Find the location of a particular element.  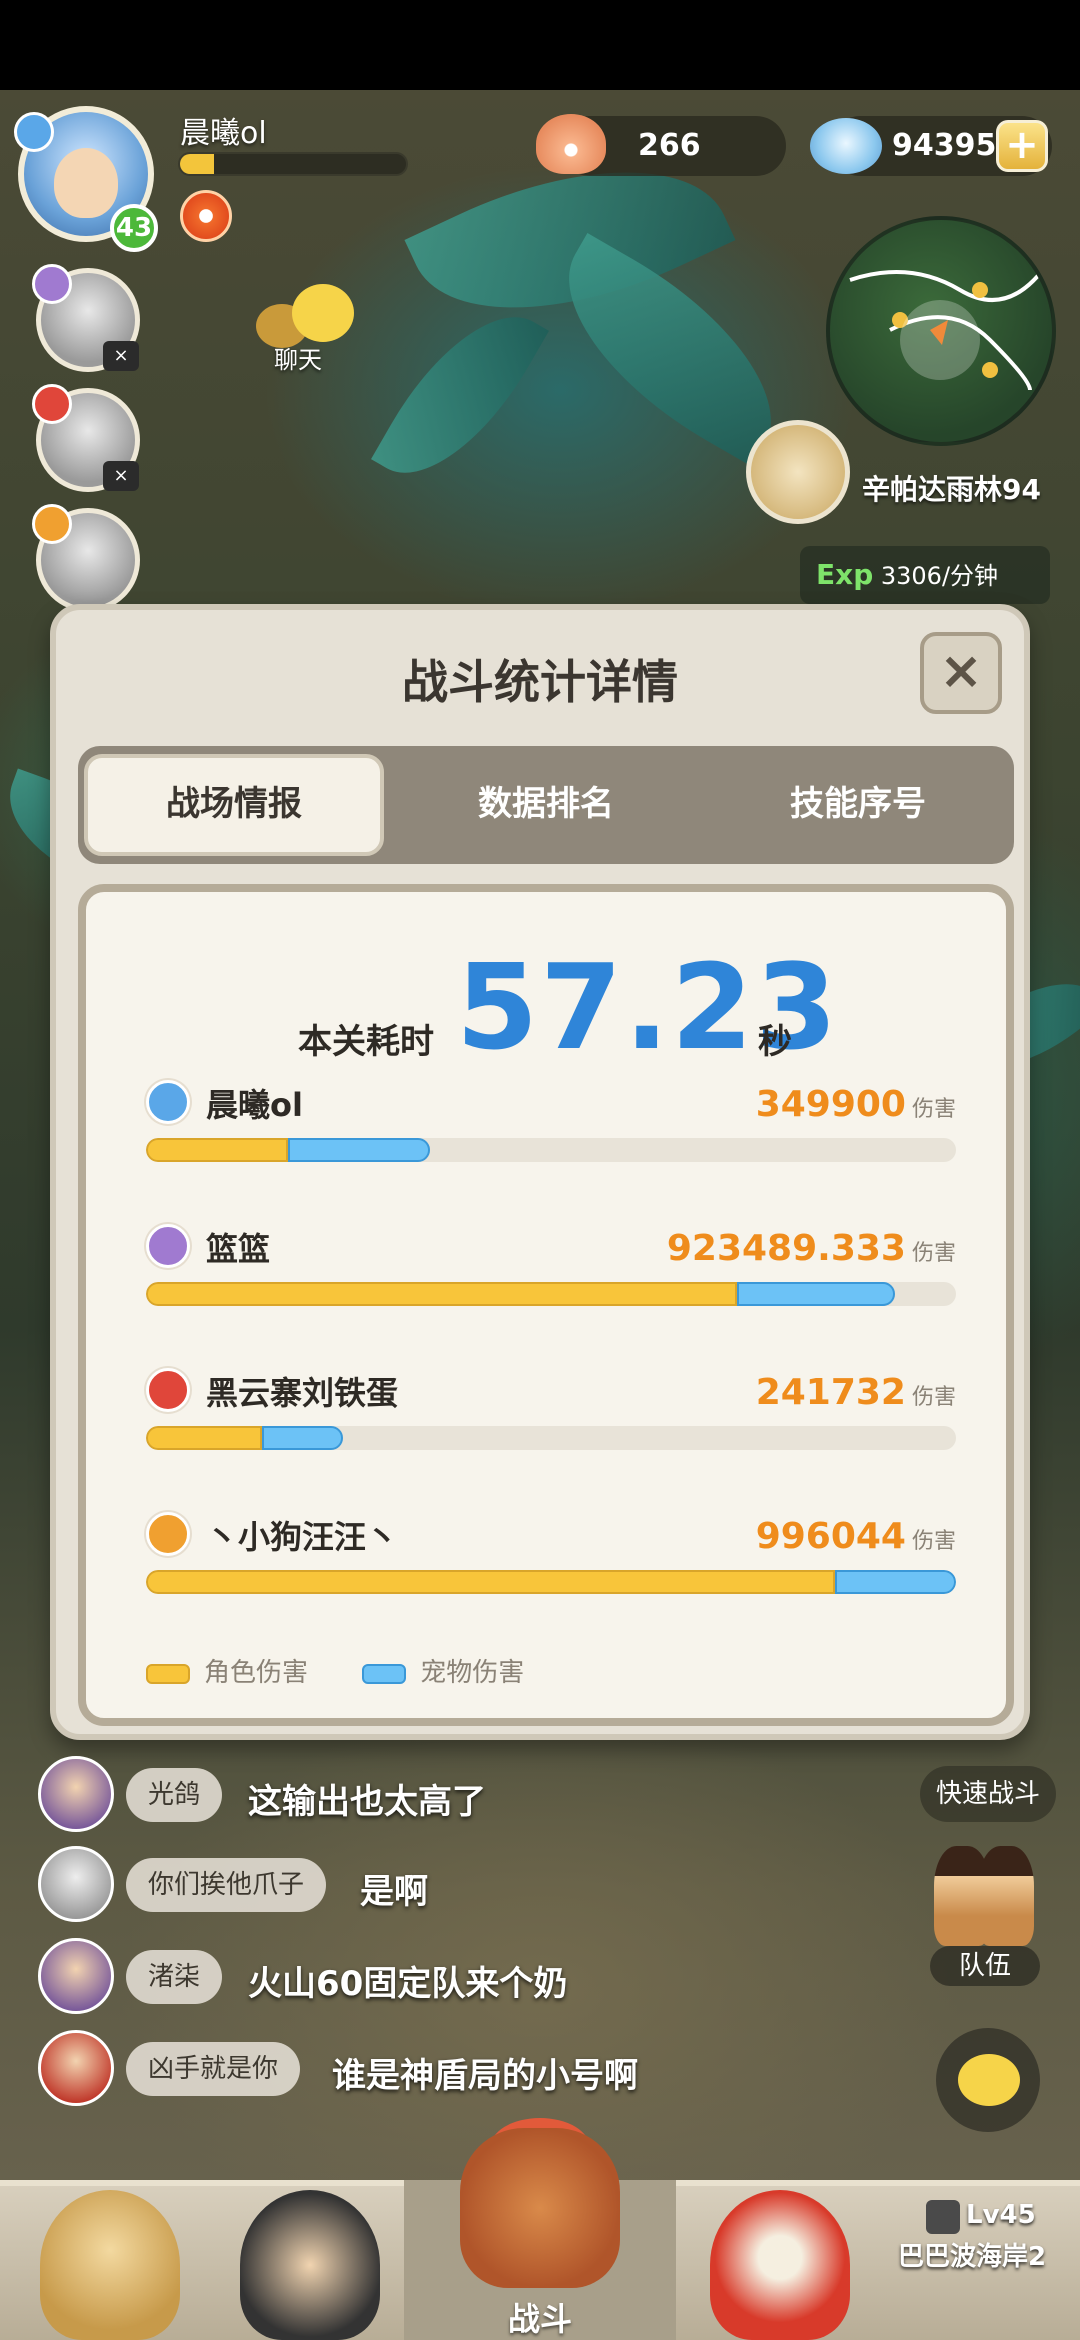

caveman-character-icon is located at coordinates (110, 2265).